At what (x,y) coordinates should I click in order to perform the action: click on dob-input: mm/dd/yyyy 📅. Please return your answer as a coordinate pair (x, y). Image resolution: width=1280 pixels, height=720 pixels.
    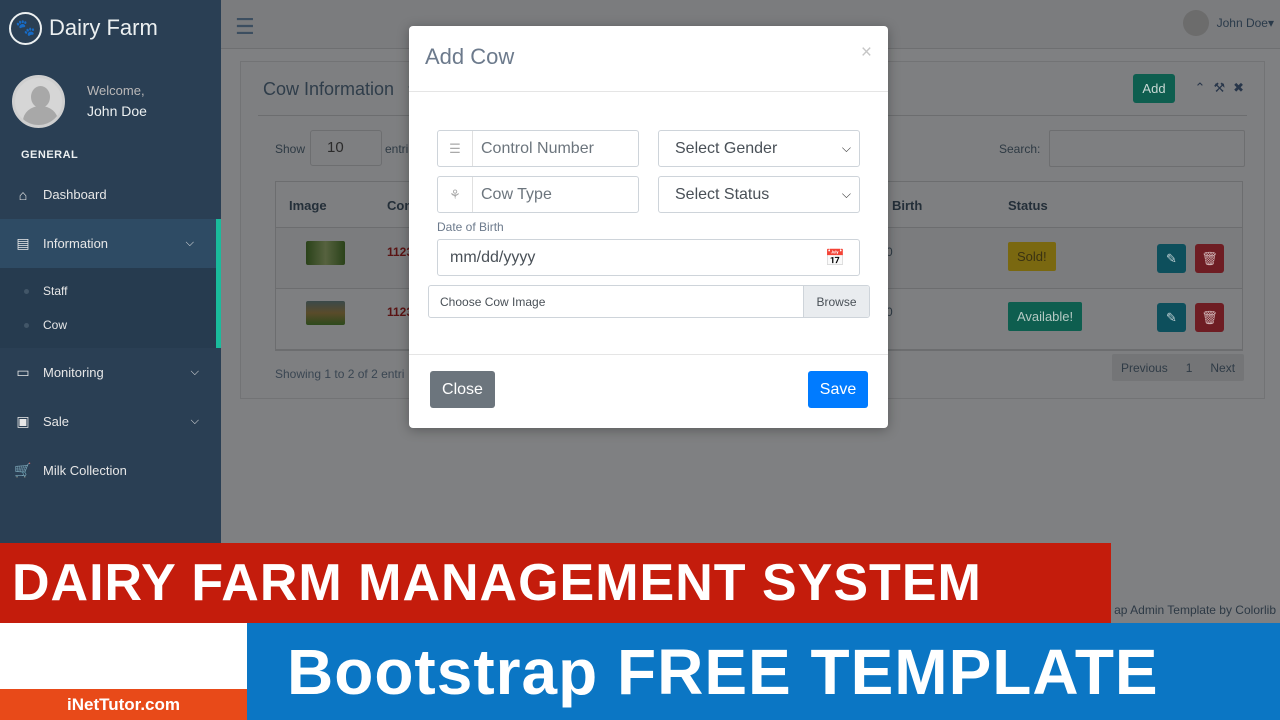
    Looking at the image, I should click on (648, 257).